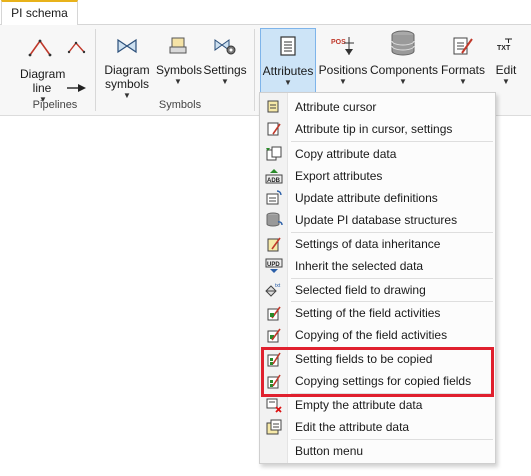 The height and width of the screenshot is (476, 531). Describe the element at coordinates (278, 286) in the screenshot. I see `svg-text: txt` at that location.